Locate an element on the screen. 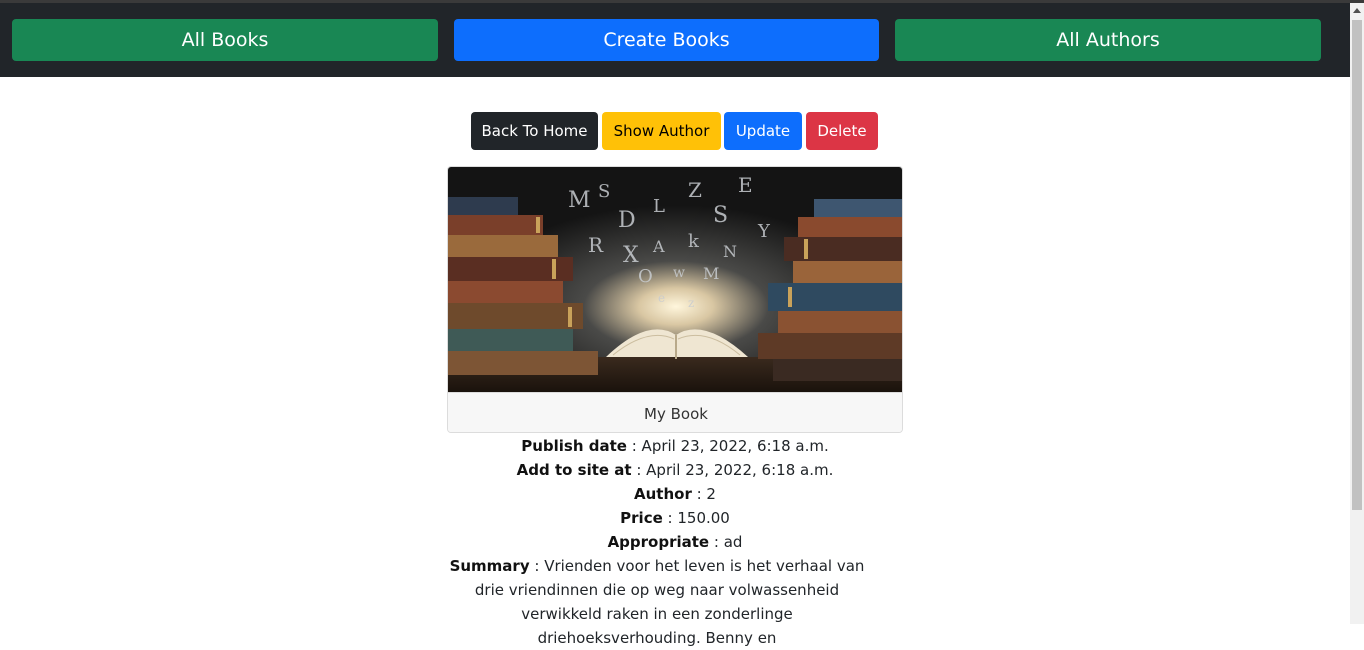 The image size is (1364, 650). all-authors-button: All Authors is located at coordinates (1108, 40).